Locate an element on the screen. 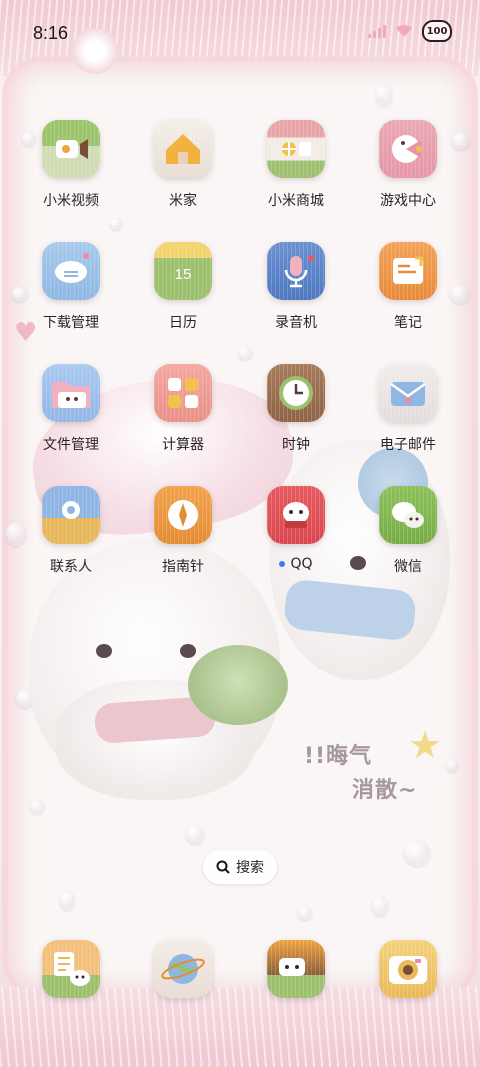  app-label: 小米商城 is located at coordinates (296, 201).